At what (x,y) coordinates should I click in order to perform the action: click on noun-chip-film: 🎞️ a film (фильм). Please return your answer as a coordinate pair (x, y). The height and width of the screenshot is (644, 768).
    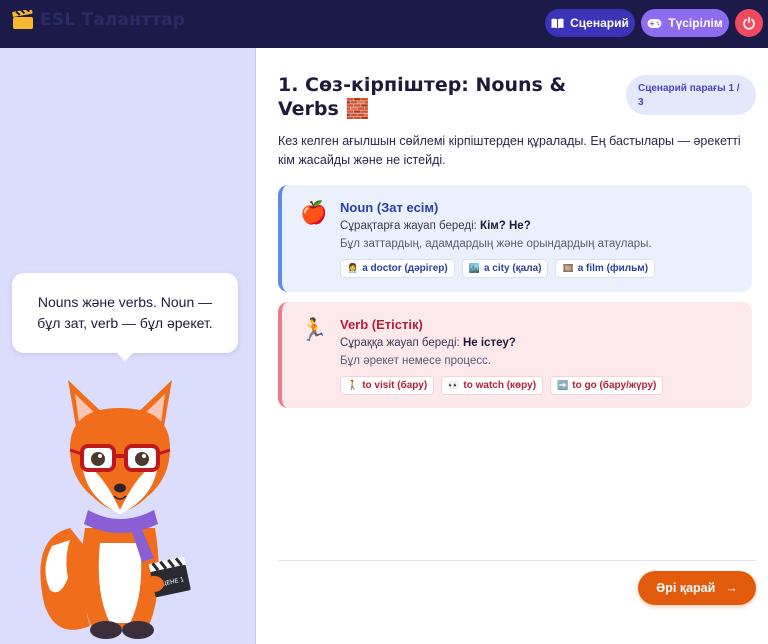
    Looking at the image, I should click on (605, 268).